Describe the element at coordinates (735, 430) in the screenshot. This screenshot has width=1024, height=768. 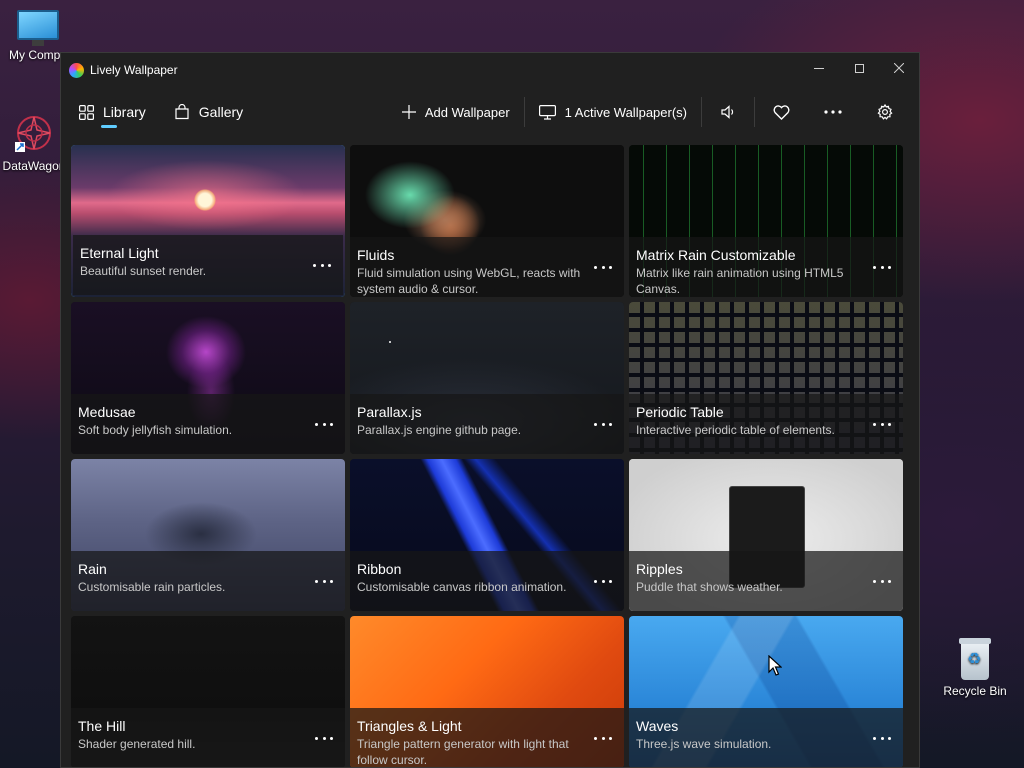
I see `wallpaper-description: Interactive periodic table of elements.` at that location.